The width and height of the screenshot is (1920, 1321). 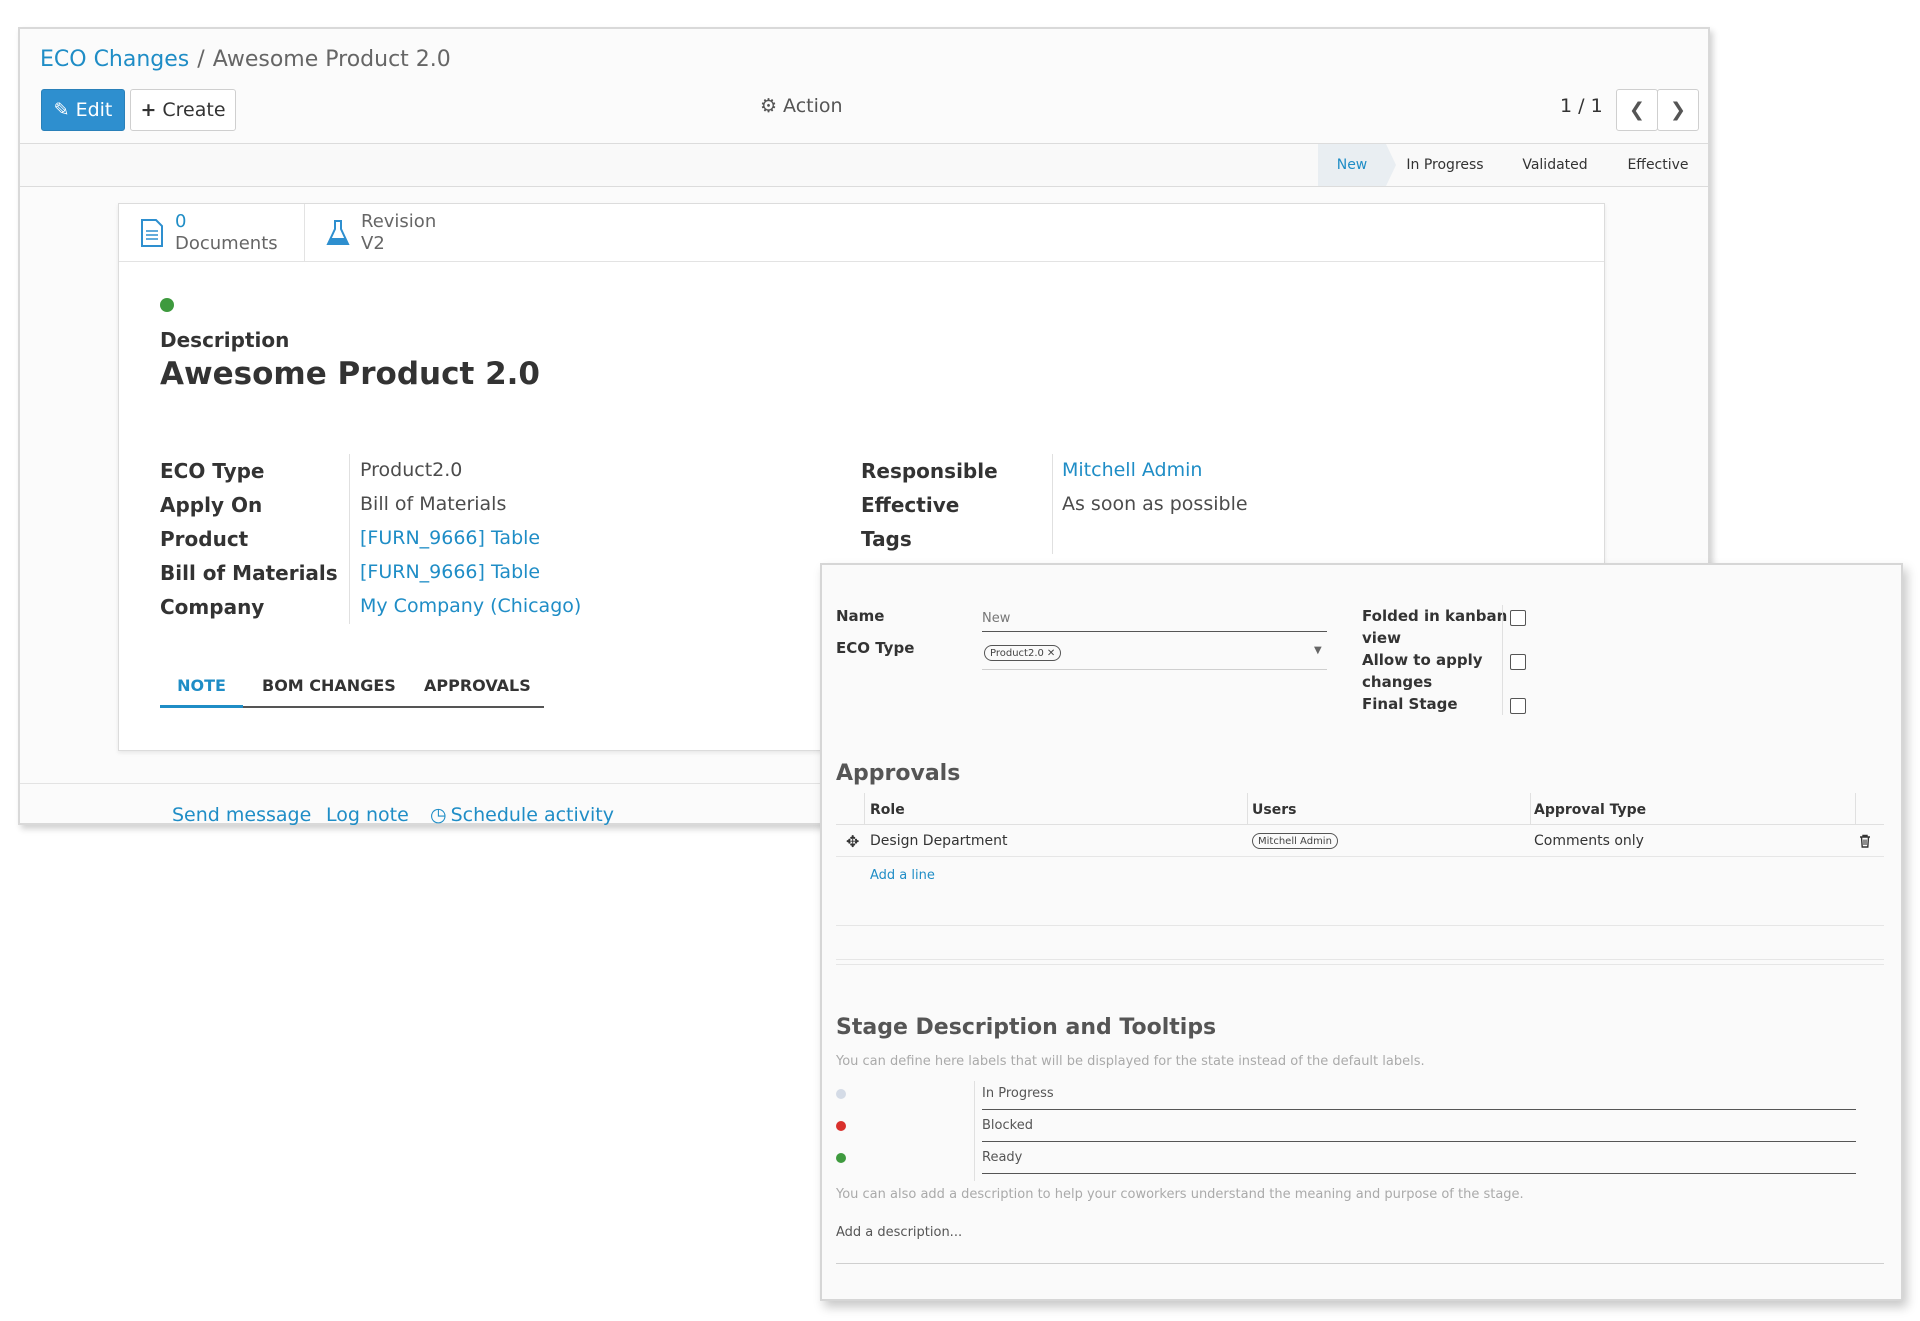 I want to click on revision-value: V2, so click(x=373, y=243).